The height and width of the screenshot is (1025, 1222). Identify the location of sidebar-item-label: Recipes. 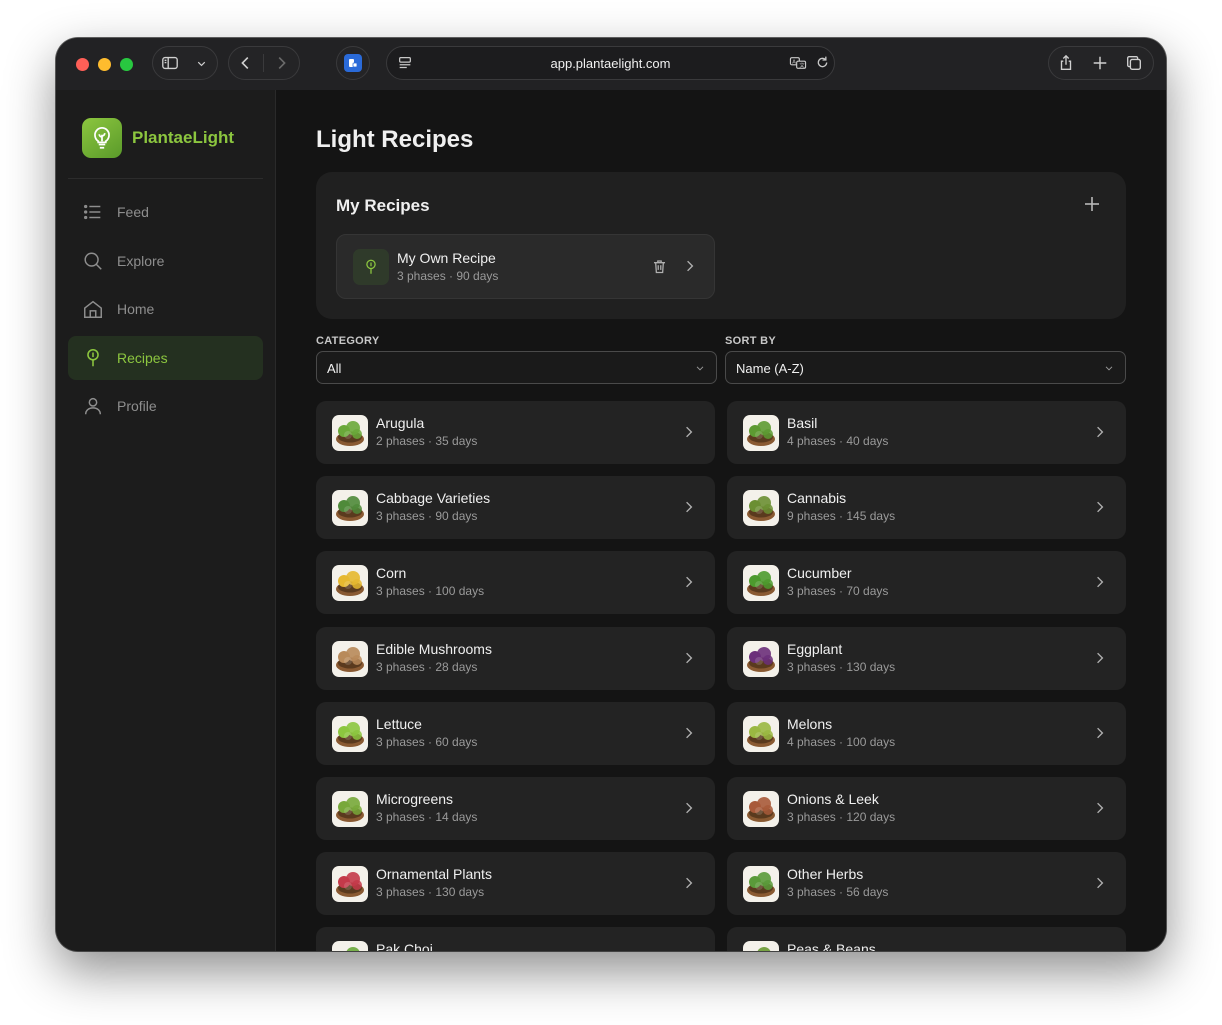
(142, 357).